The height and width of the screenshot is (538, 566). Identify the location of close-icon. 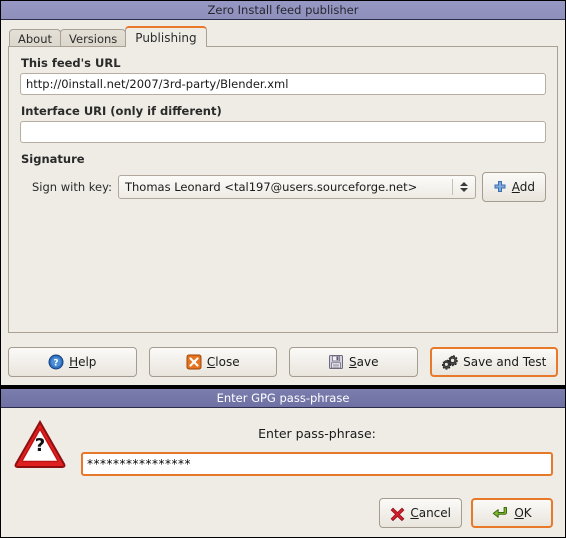
(194, 362).